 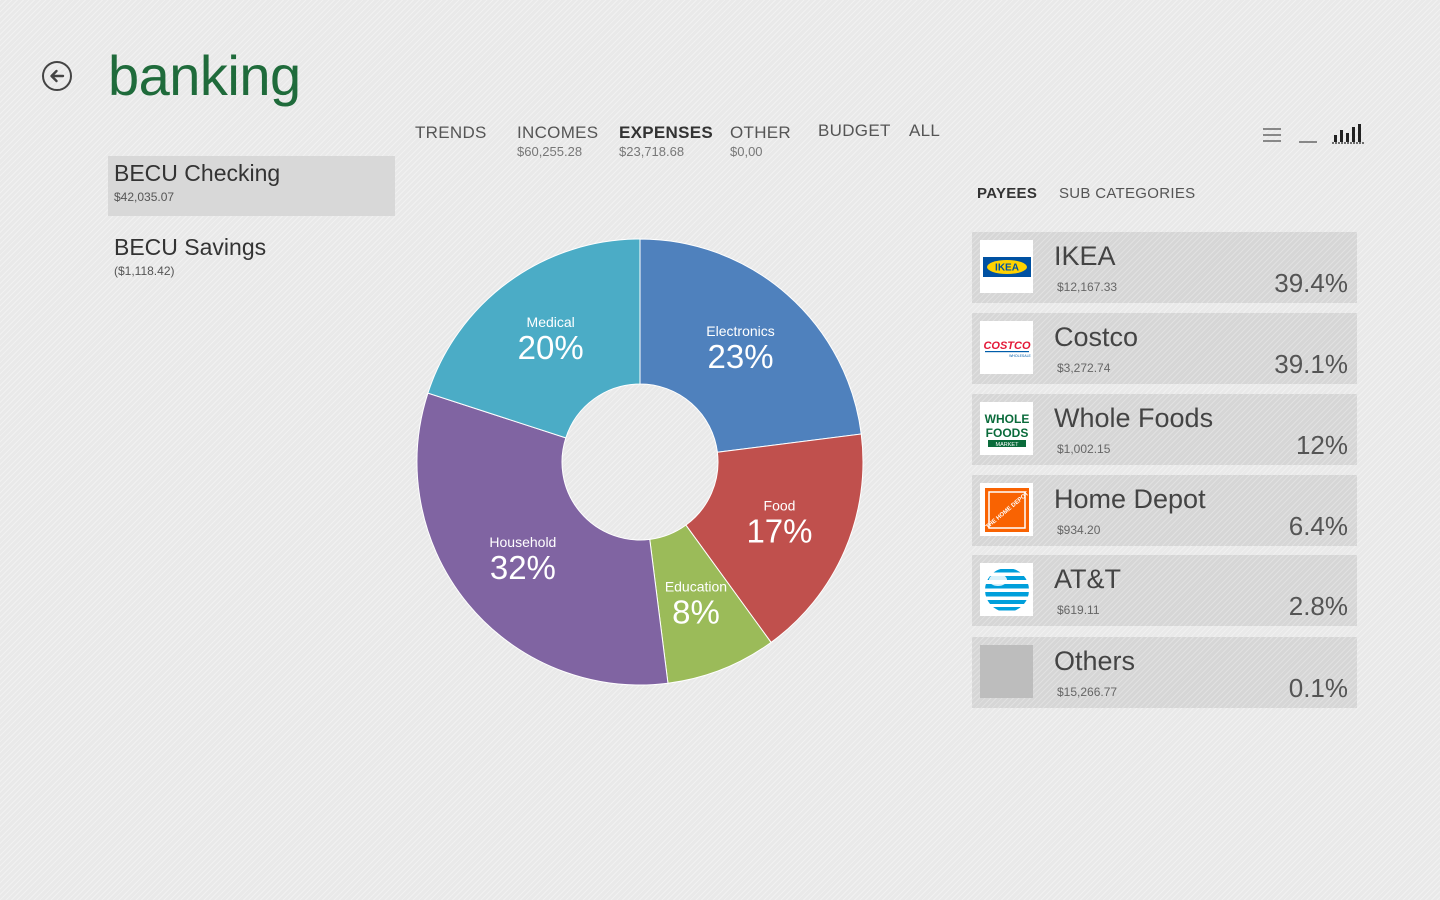 I want to click on account-balance: ($1,118.42), so click(x=144, y=271).